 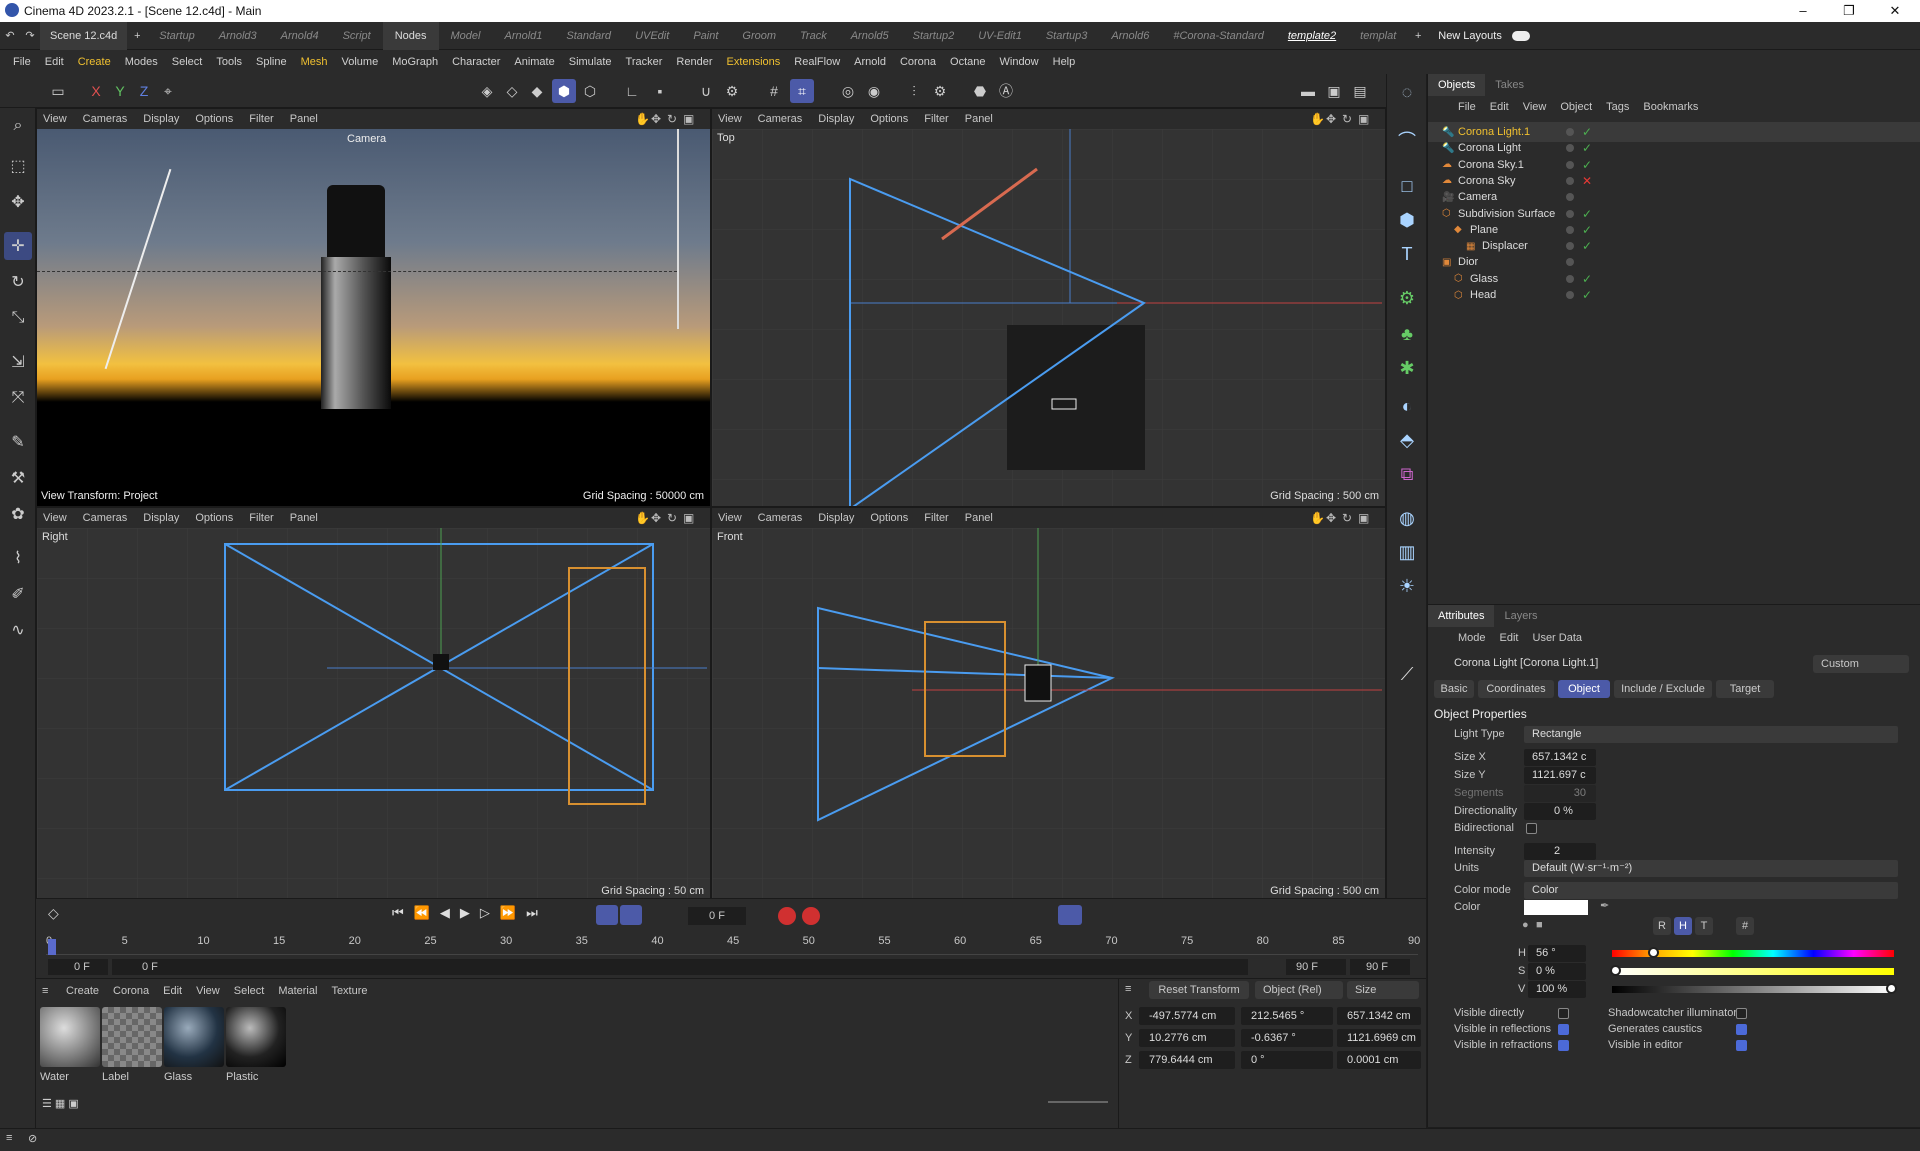 What do you see at coordinates (802, 91) in the screenshot?
I see `grid-snap-icon: ⌗` at bounding box center [802, 91].